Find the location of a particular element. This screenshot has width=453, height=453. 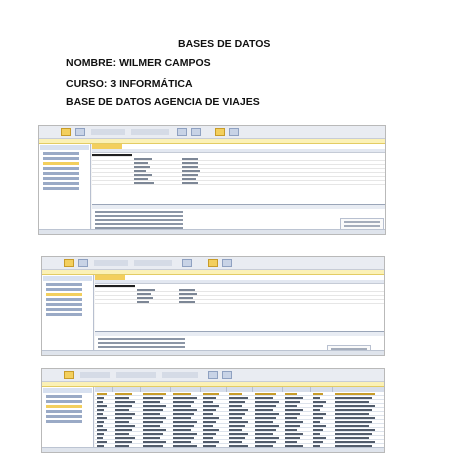

field-row-selected is located at coordinates (112, 155).